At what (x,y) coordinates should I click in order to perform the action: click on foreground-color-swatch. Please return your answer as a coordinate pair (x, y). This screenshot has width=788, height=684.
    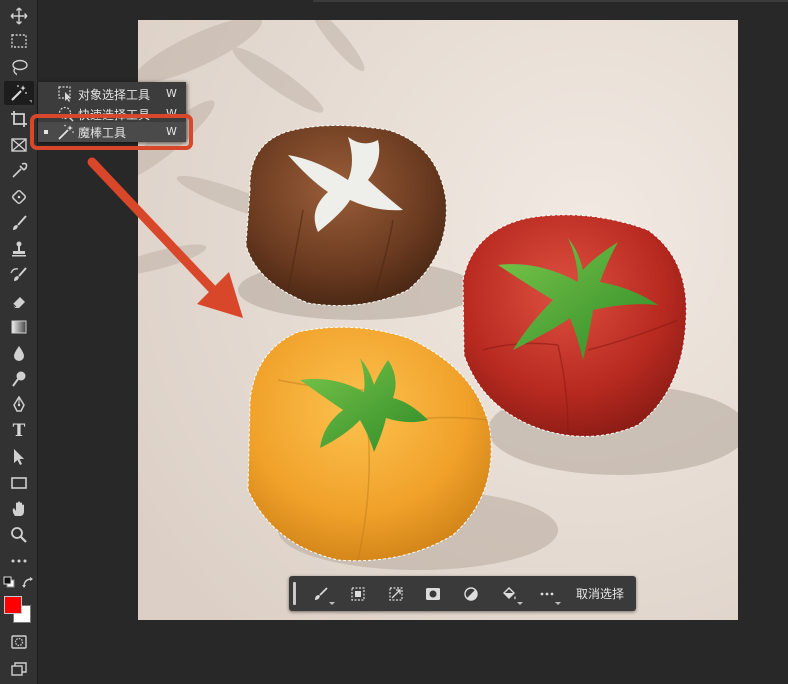
    Looking at the image, I should click on (13, 605).